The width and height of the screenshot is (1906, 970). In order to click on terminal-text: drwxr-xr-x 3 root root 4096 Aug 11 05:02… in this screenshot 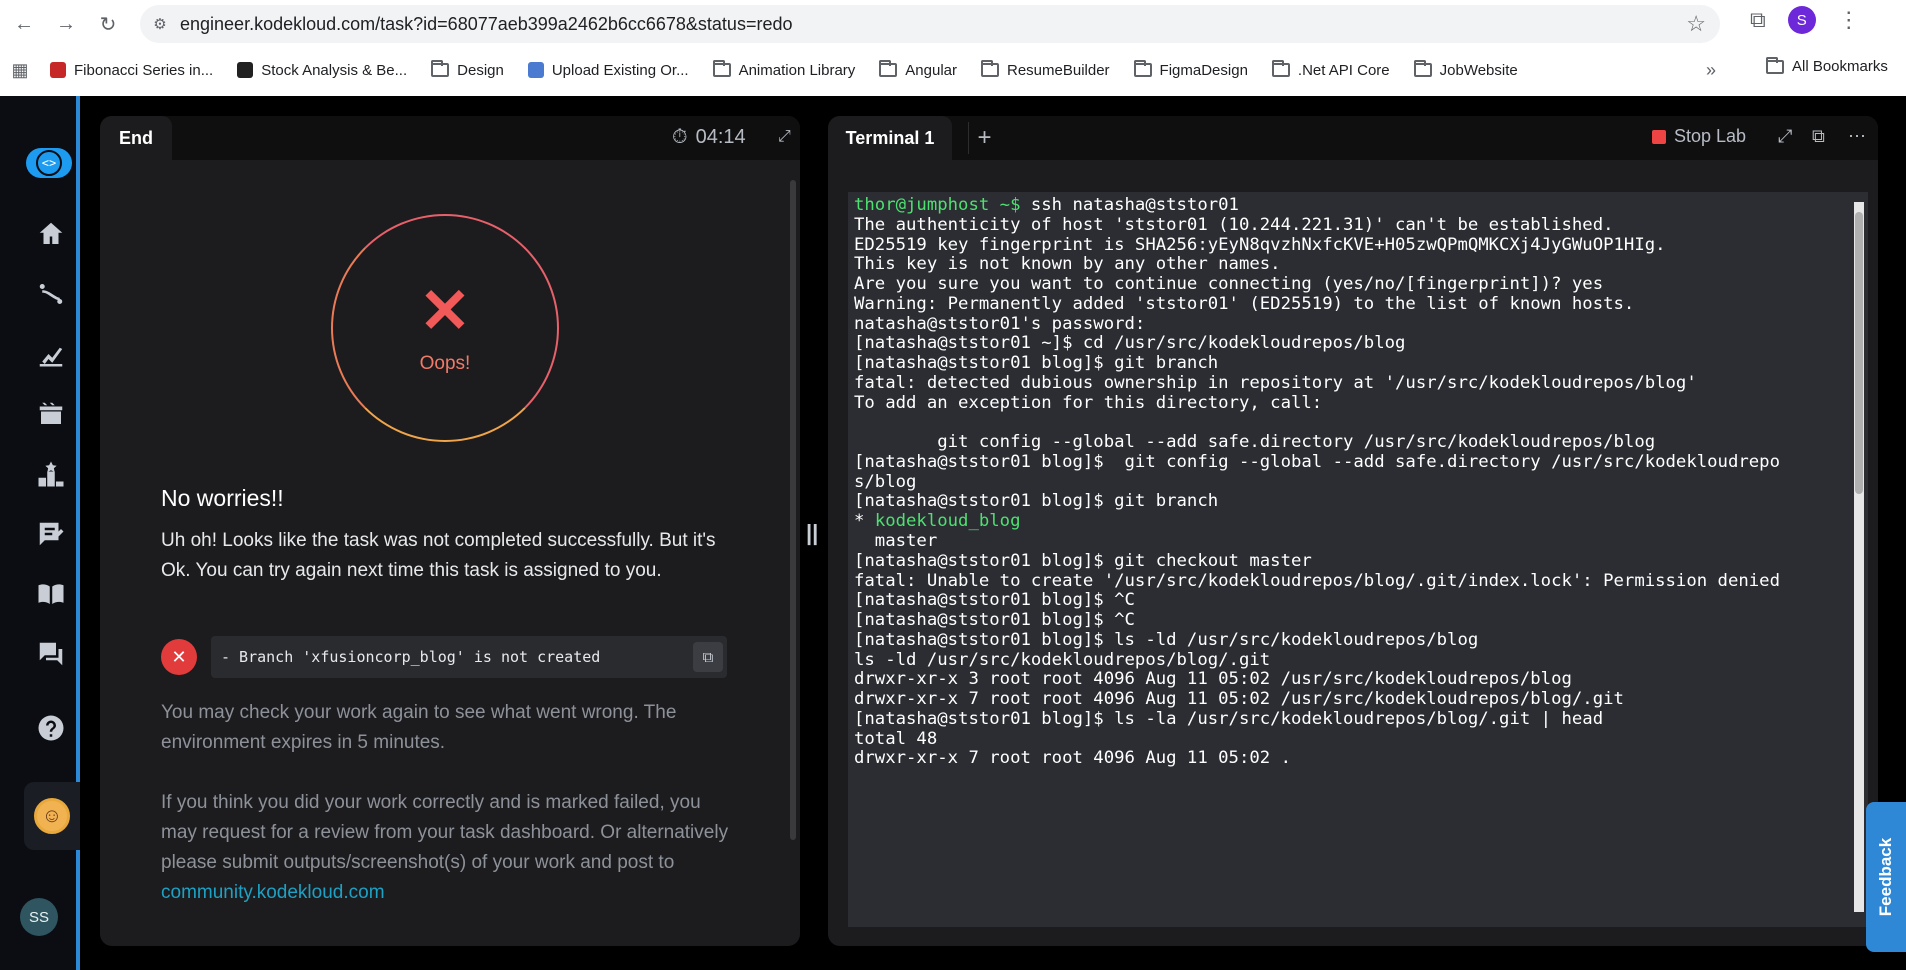, I will do `click(1213, 679)`.